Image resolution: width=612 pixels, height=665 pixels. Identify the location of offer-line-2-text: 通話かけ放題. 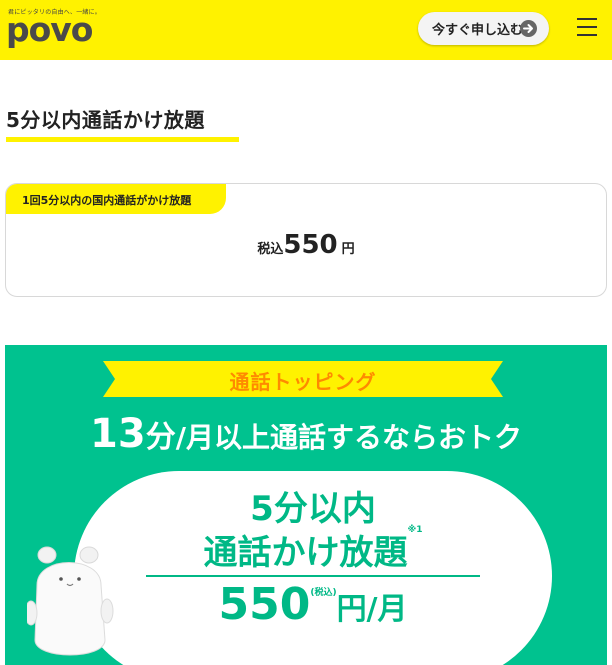
(305, 553).